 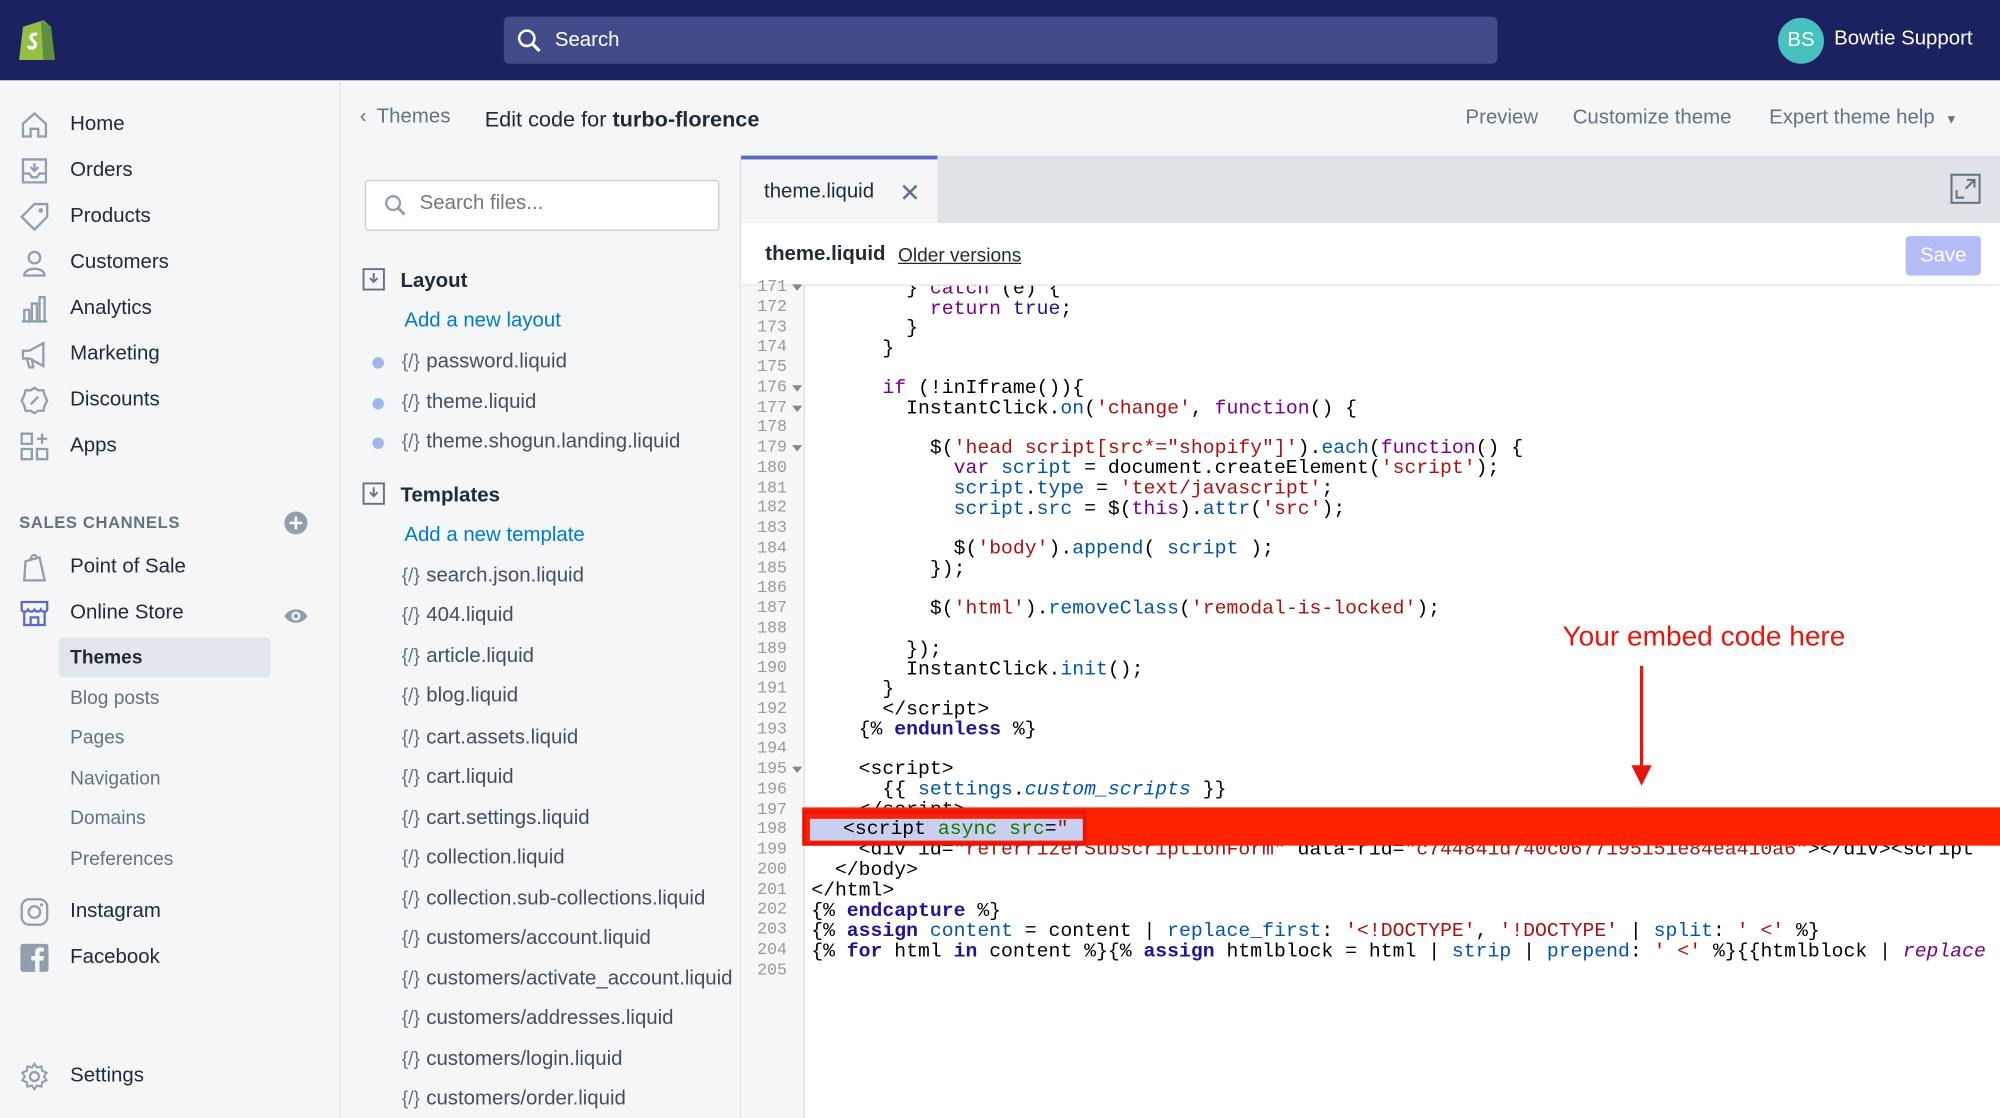 I want to click on avatar: BS, so click(x=1801, y=40).